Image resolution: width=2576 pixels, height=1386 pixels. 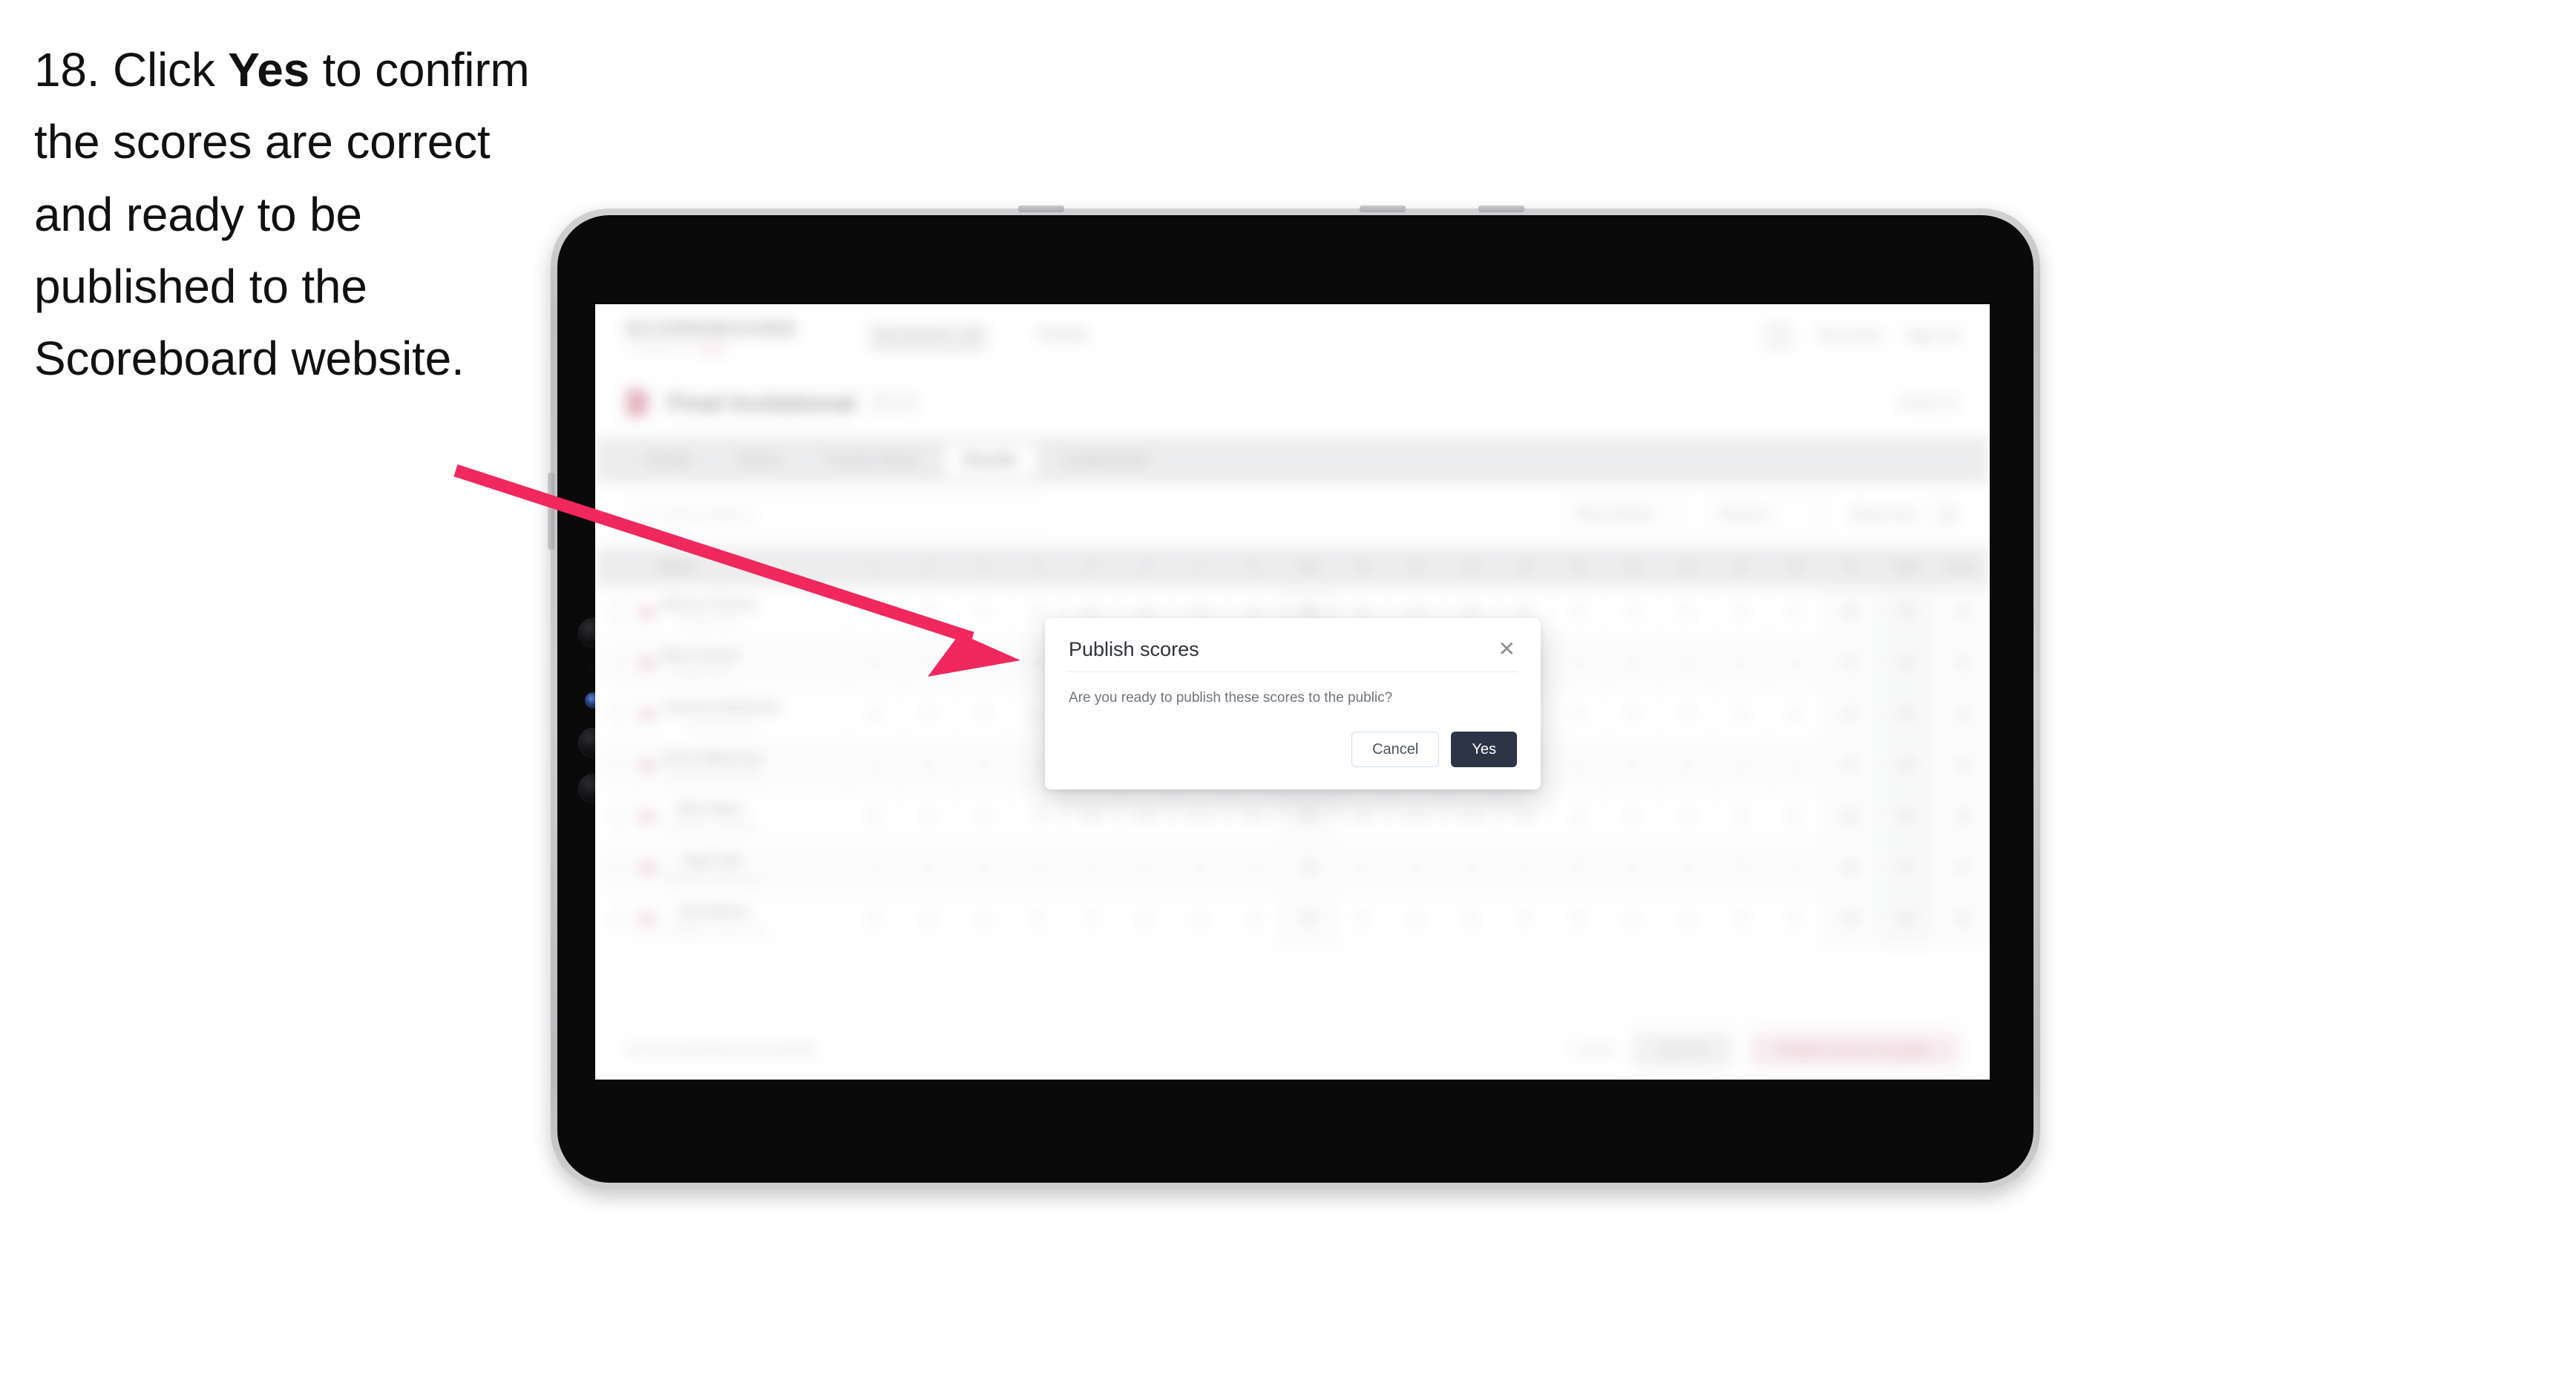 What do you see at coordinates (1134, 649) in the screenshot?
I see `dialog-title: Publish scores` at bounding box center [1134, 649].